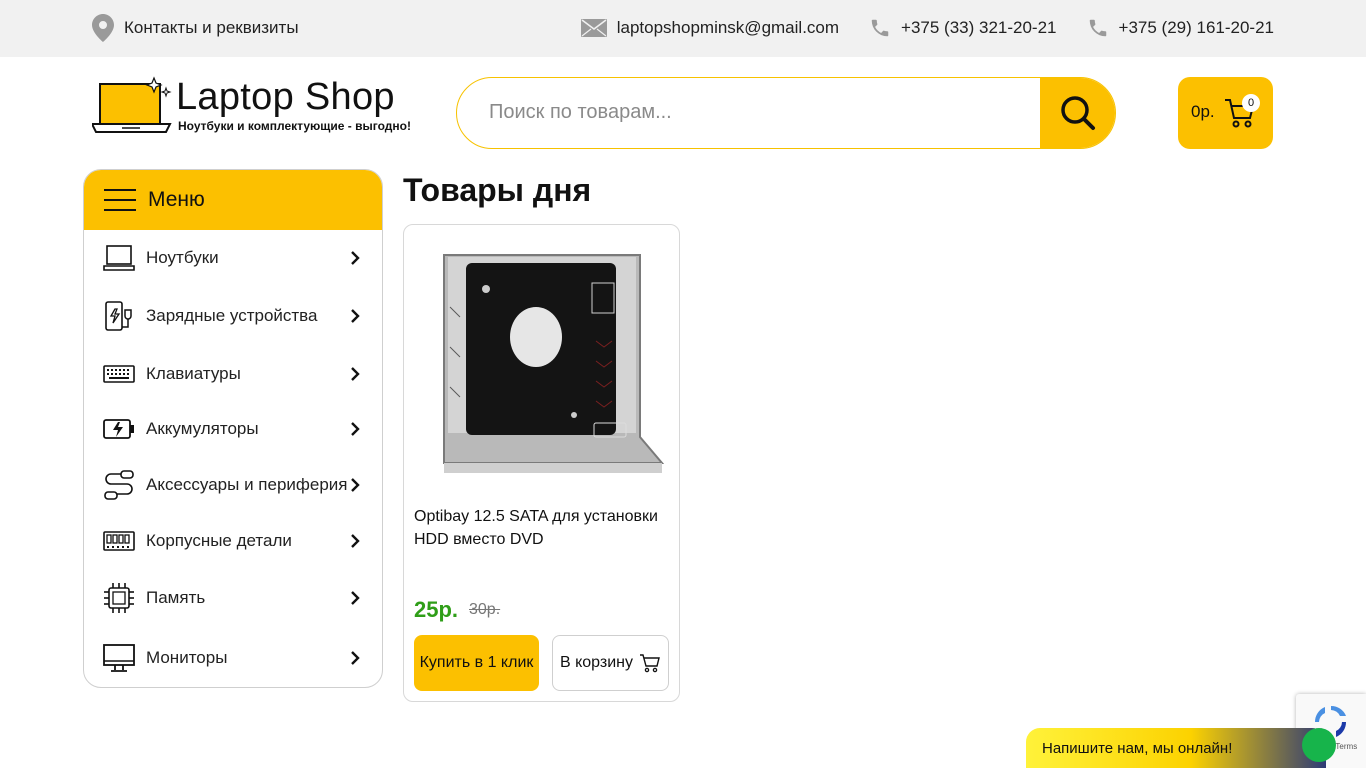 This screenshot has width=1366, height=768. What do you see at coordinates (1251, 103) in the screenshot?
I see `cart-count-badge: 0` at bounding box center [1251, 103].